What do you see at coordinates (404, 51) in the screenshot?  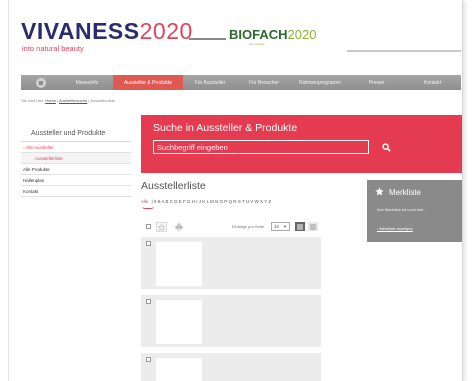 I see `header-rule` at bounding box center [404, 51].